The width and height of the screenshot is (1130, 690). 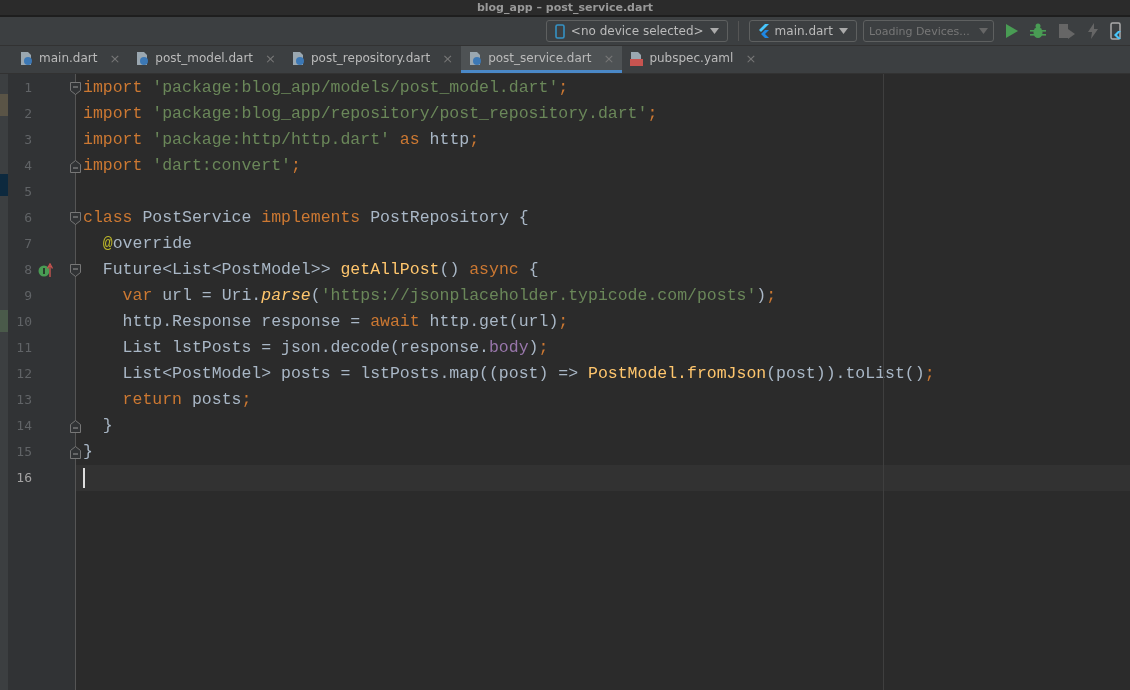 I want to click on window-title: blog_app – post_service.dart, so click(x=565, y=7).